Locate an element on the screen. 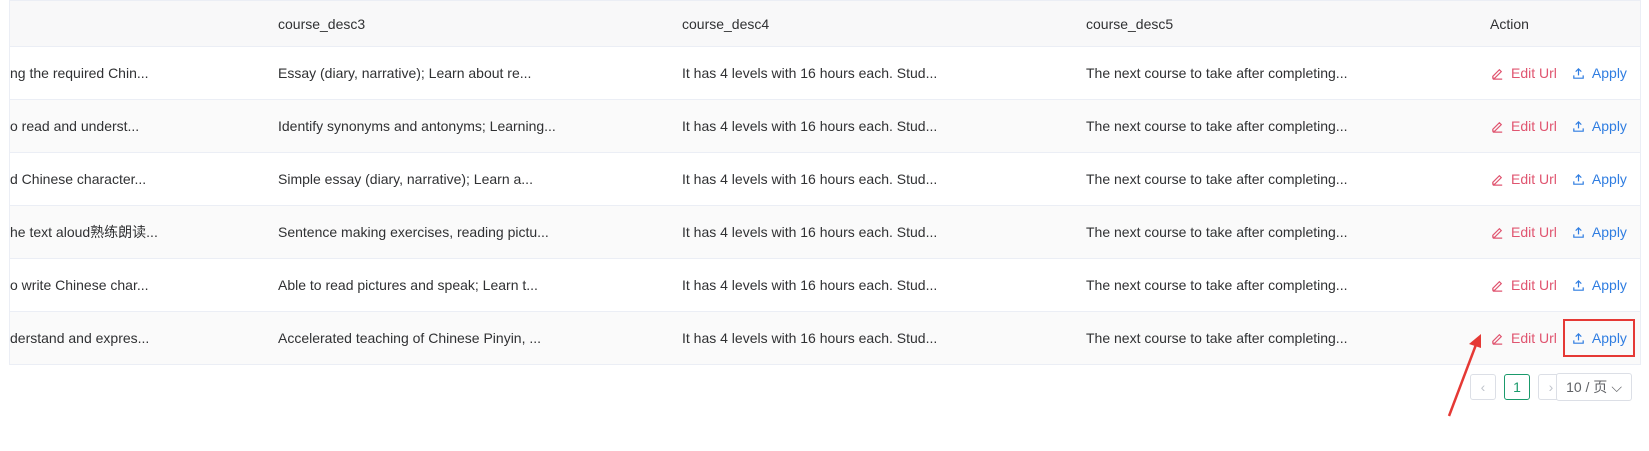 The height and width of the screenshot is (451, 1649). annotation-arrow-icon is located at coordinates (1464, 375).